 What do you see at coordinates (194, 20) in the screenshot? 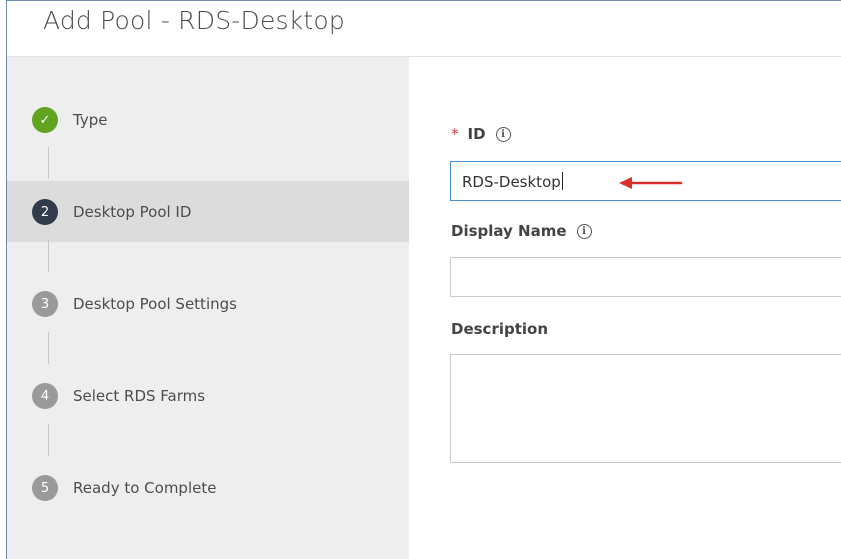
I see `dialog-title: Add Pool - RDS-Desktop` at bounding box center [194, 20].